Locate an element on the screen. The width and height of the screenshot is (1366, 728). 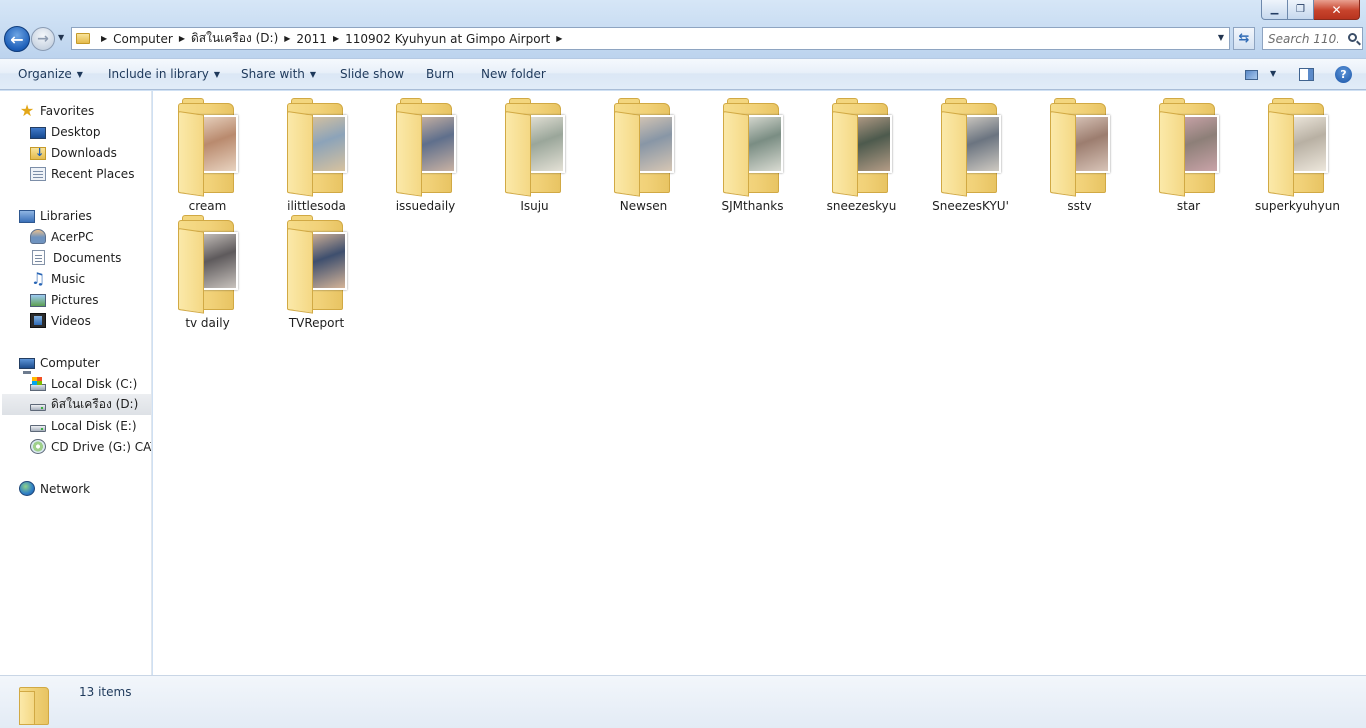
sidebar-item-label: AcerPC is located at coordinates (72, 236).